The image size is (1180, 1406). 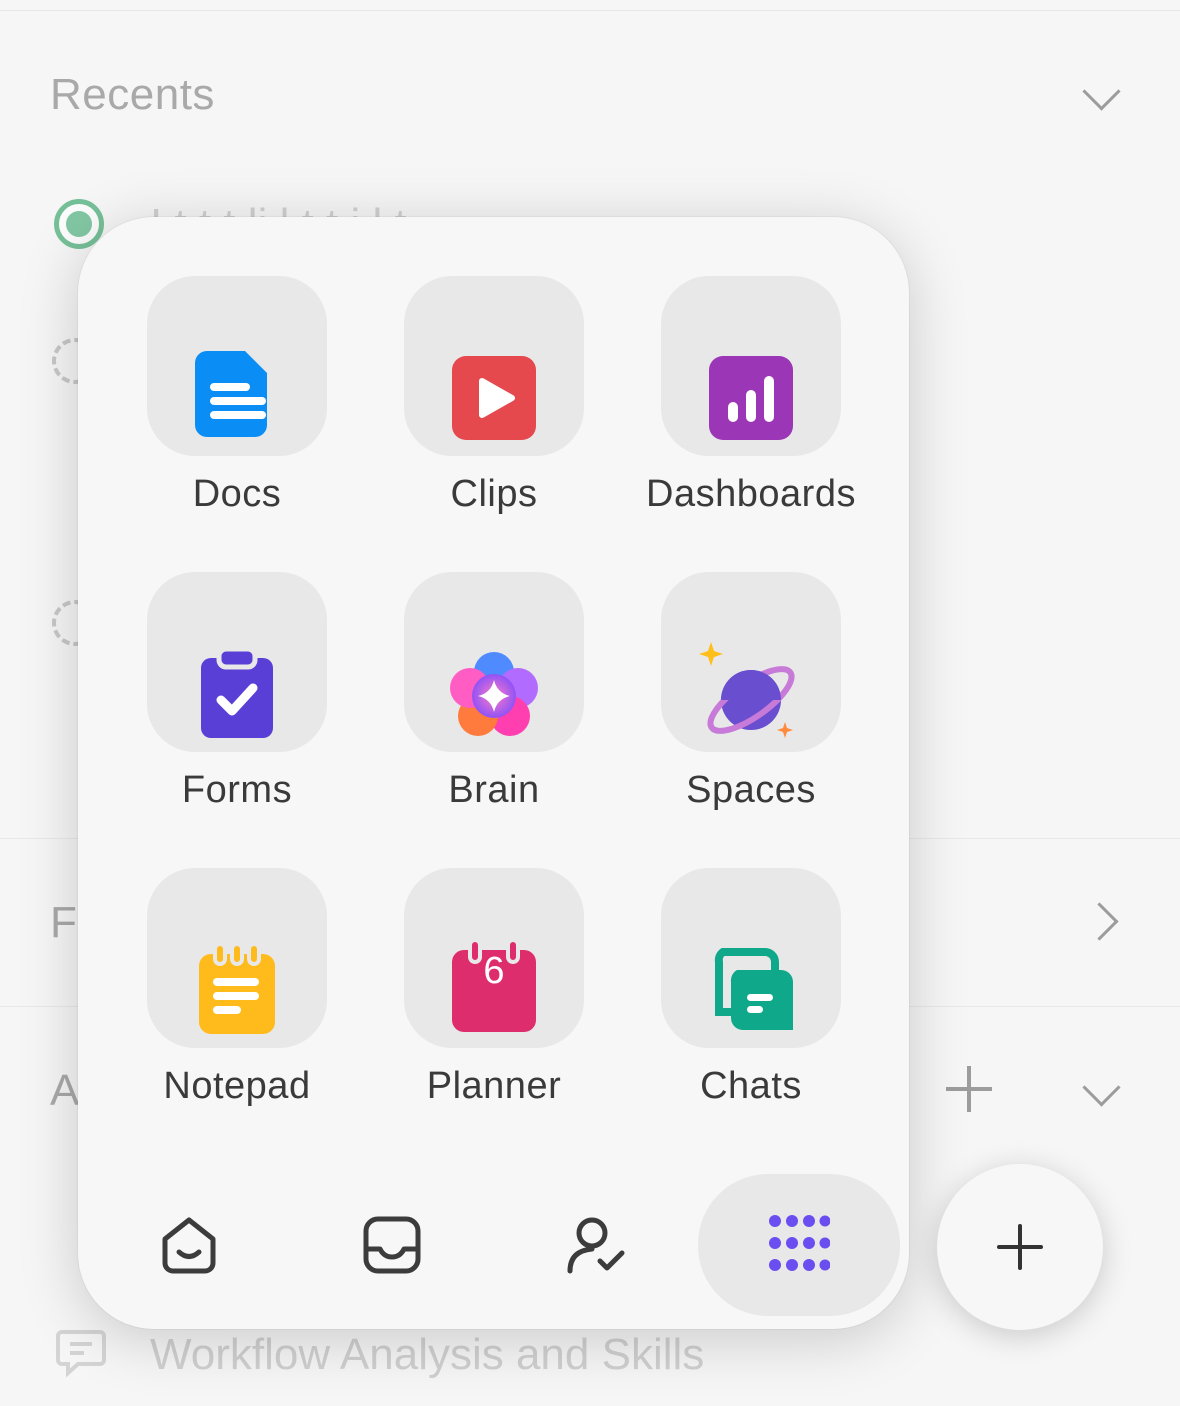 What do you see at coordinates (231, 394) in the screenshot?
I see `docs-icon` at bounding box center [231, 394].